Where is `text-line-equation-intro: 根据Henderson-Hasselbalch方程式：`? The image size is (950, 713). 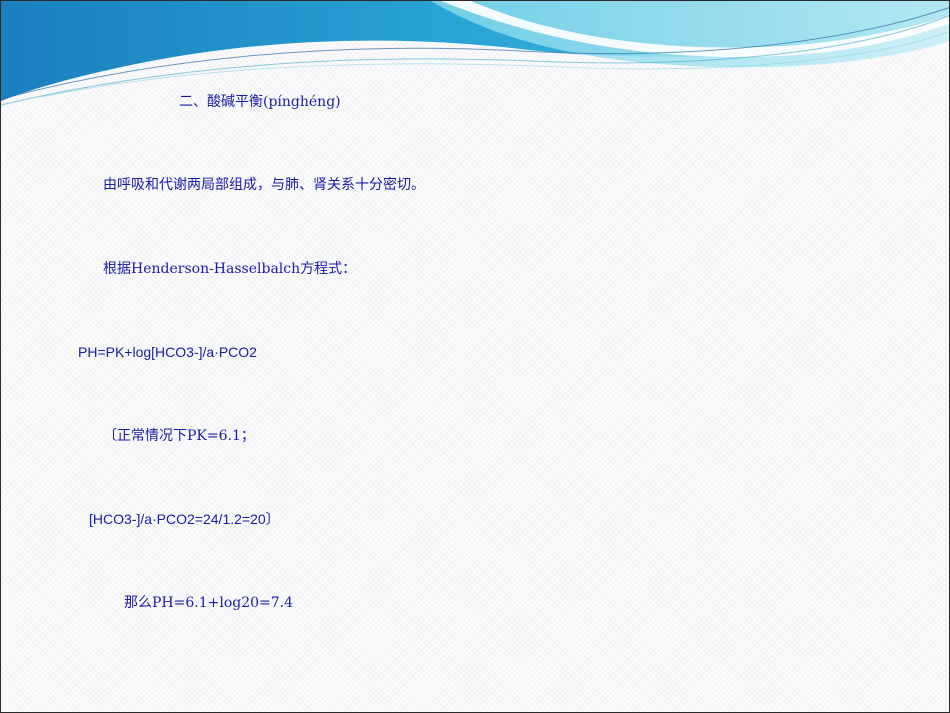
text-line-equation-intro: 根据Henderson-Hasselbalch方程式： is located at coordinates (230, 269).